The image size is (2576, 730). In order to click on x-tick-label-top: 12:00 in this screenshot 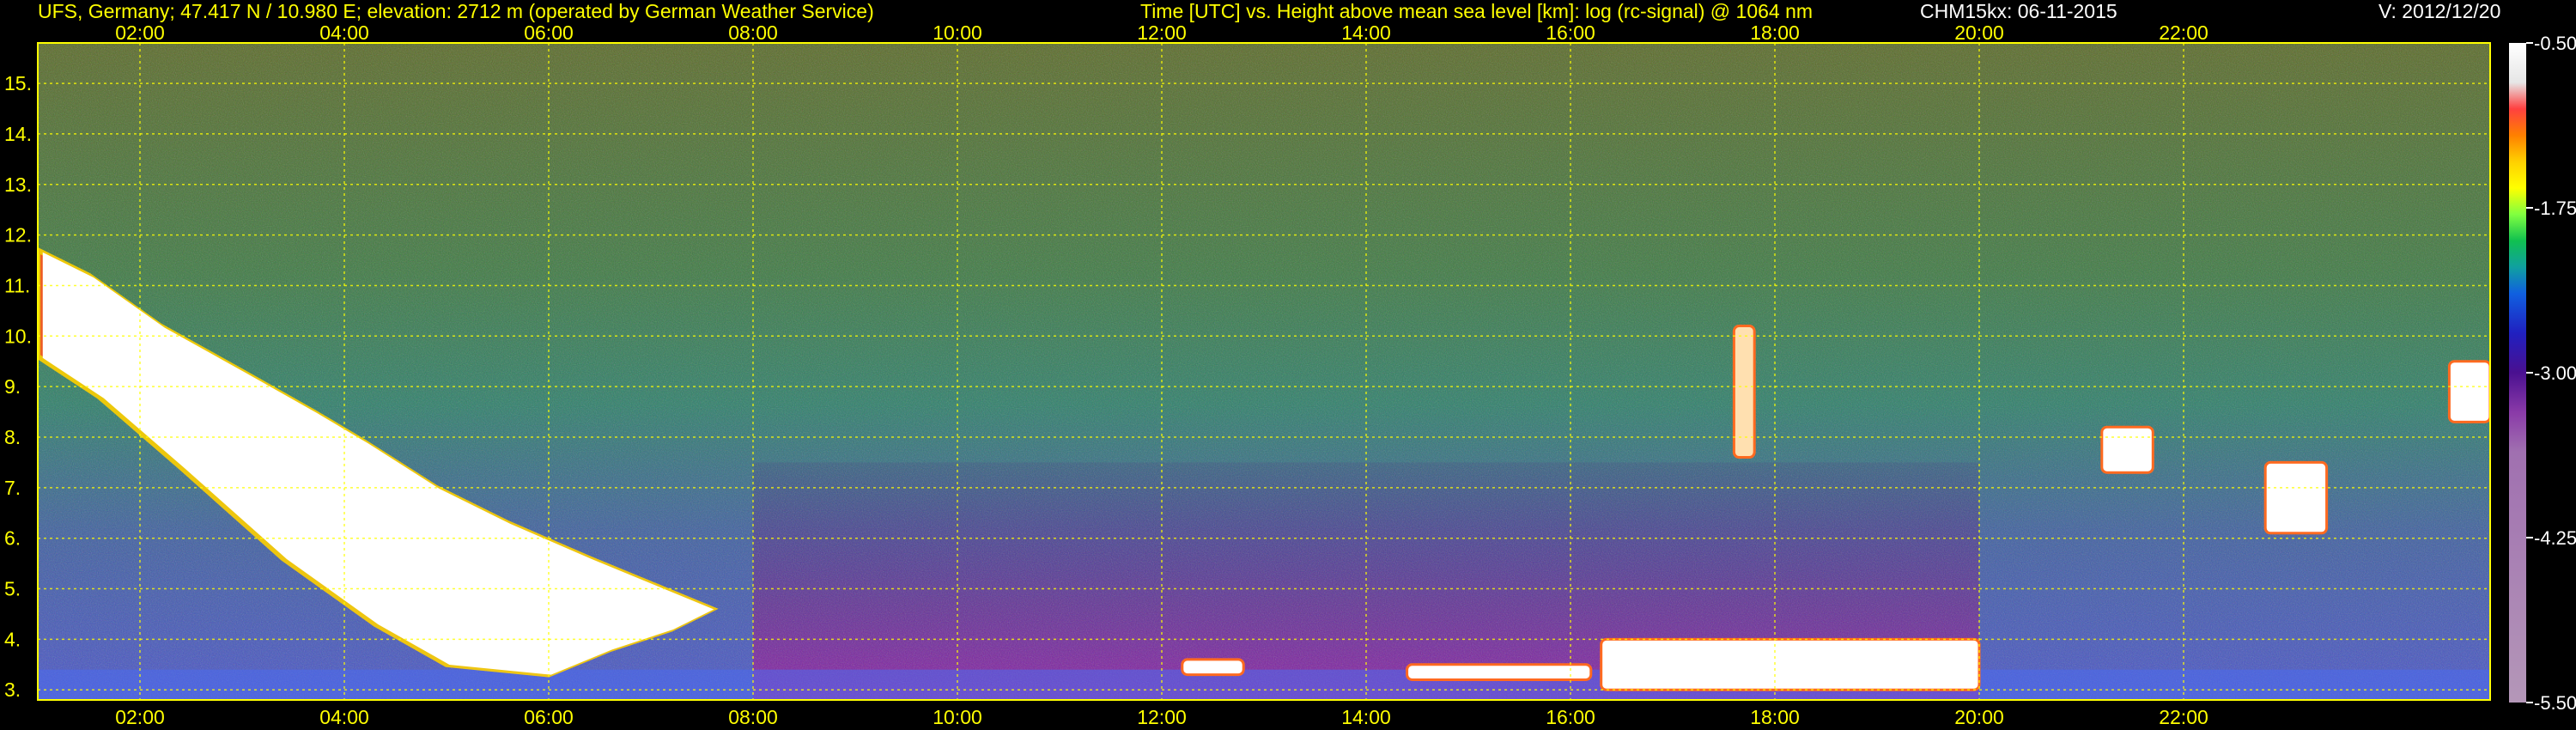, I will do `click(1162, 32)`.